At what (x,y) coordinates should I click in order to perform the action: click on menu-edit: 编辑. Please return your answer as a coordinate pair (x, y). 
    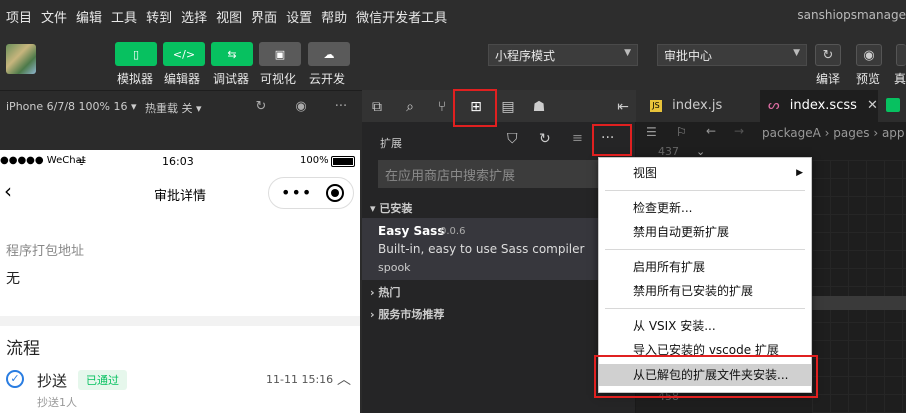
    Looking at the image, I should click on (85, 16).